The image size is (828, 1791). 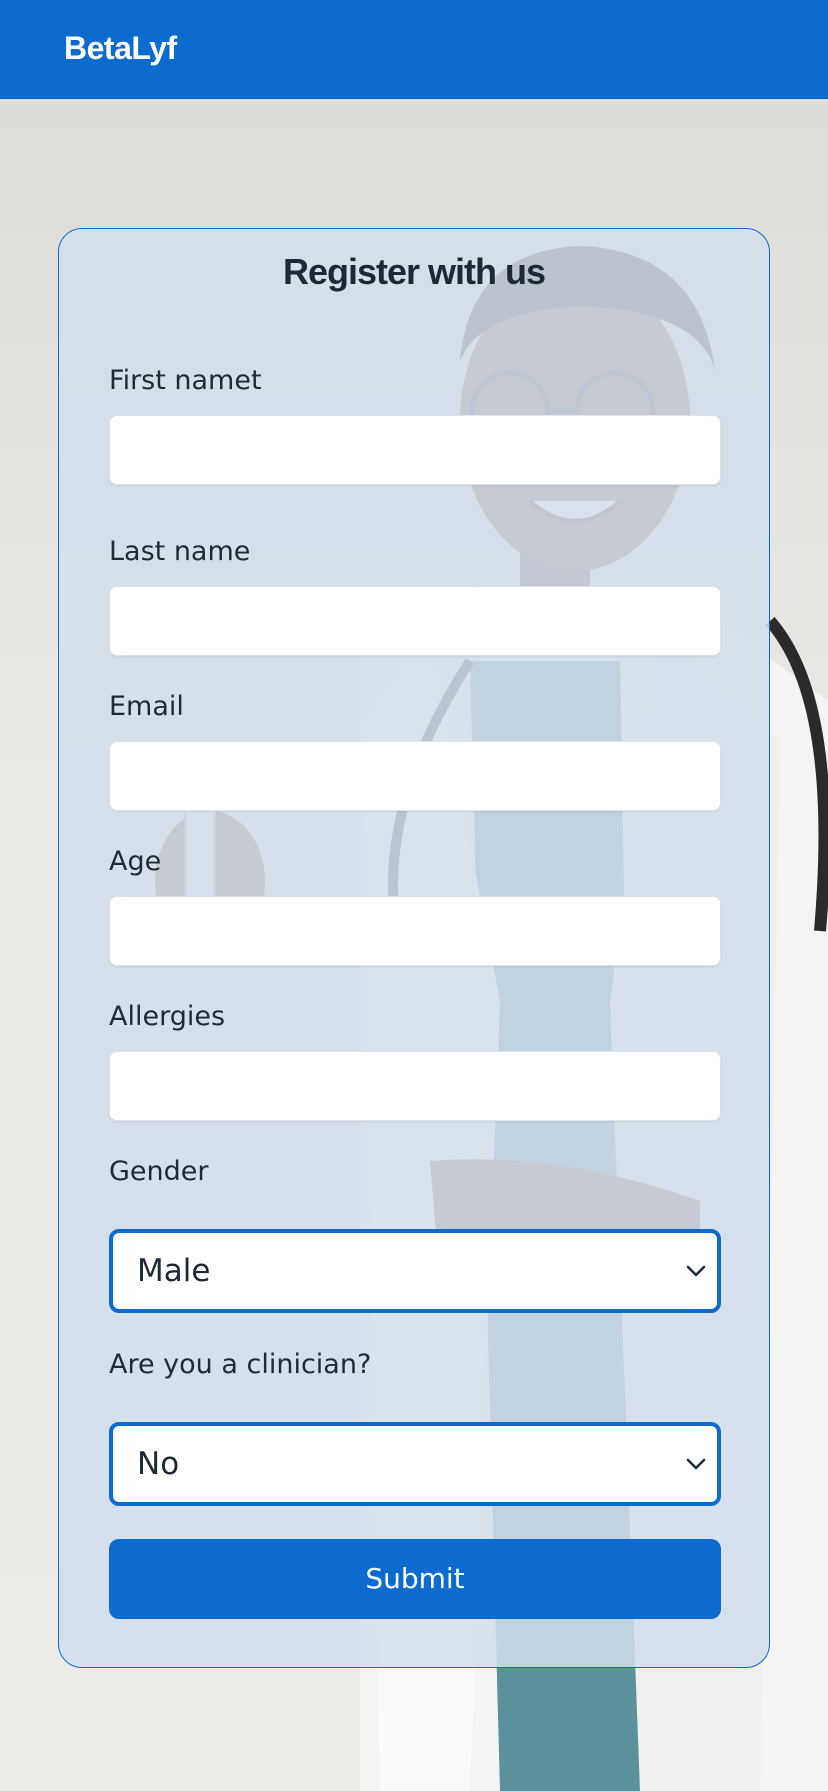 What do you see at coordinates (240, 1364) in the screenshot?
I see `clinician-label: Are you a clinician?` at bounding box center [240, 1364].